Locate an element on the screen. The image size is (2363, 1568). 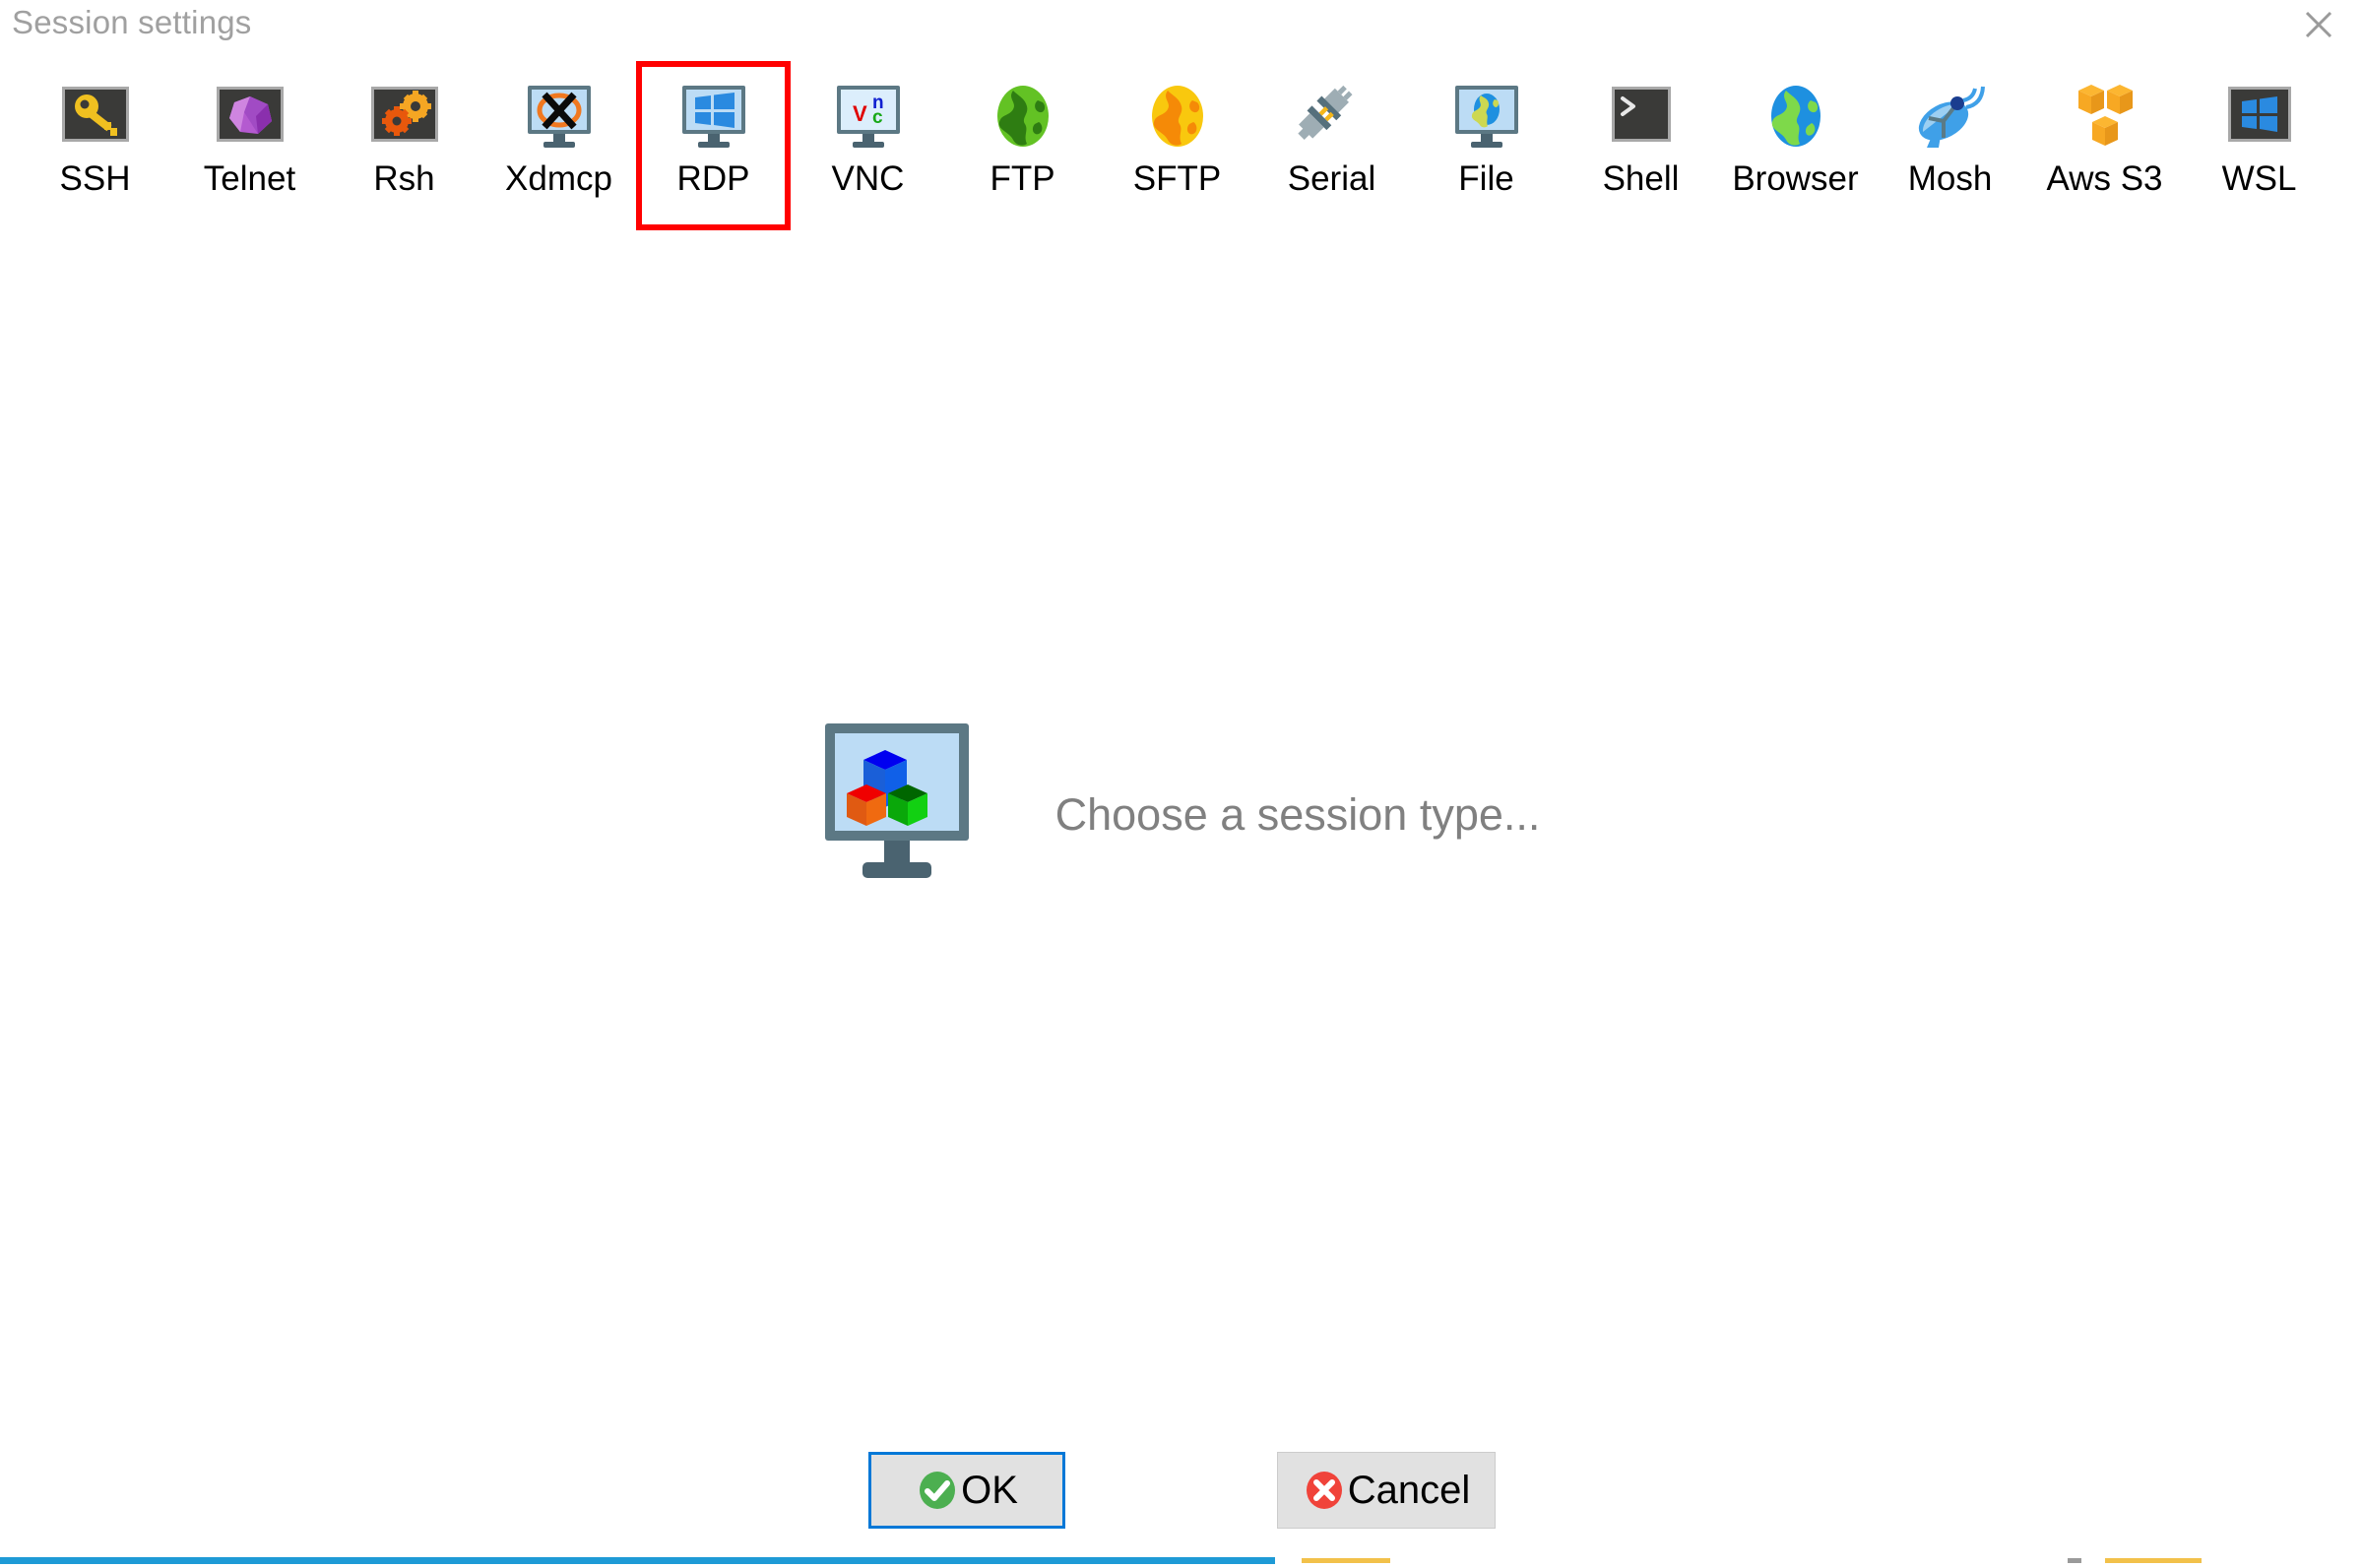
cubes-monitor-icon is located at coordinates (920, 814).